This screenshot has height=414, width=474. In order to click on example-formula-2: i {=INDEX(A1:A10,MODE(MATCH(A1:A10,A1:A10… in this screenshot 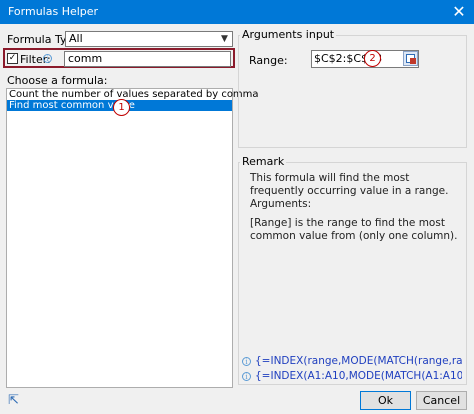, I will do `click(352, 376)`.